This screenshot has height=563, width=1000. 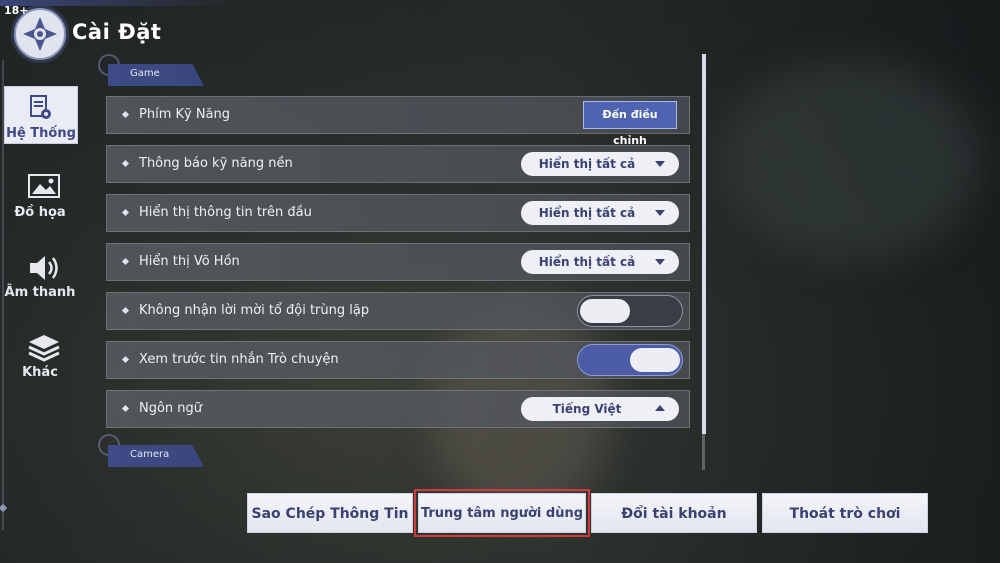 I want to click on caret-up-icon, so click(x=660, y=408).